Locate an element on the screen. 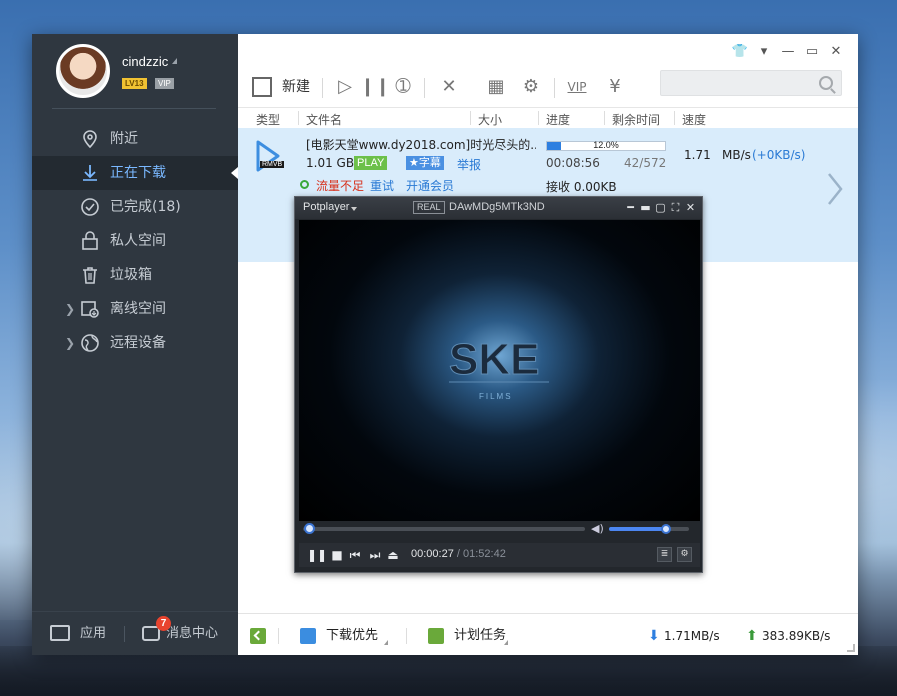  back-icon is located at coordinates (258, 636).